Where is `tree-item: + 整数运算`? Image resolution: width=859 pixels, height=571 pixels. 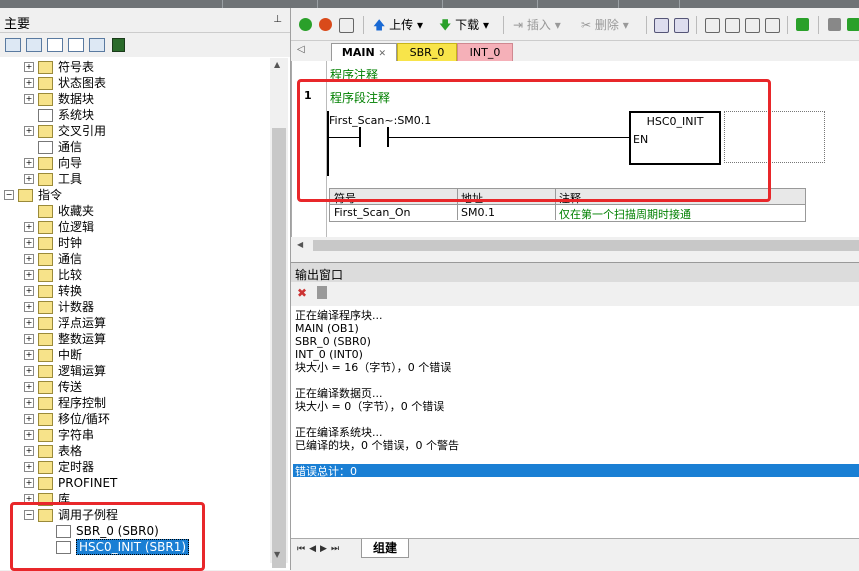 tree-item: + 整数运算 is located at coordinates (135, 339).